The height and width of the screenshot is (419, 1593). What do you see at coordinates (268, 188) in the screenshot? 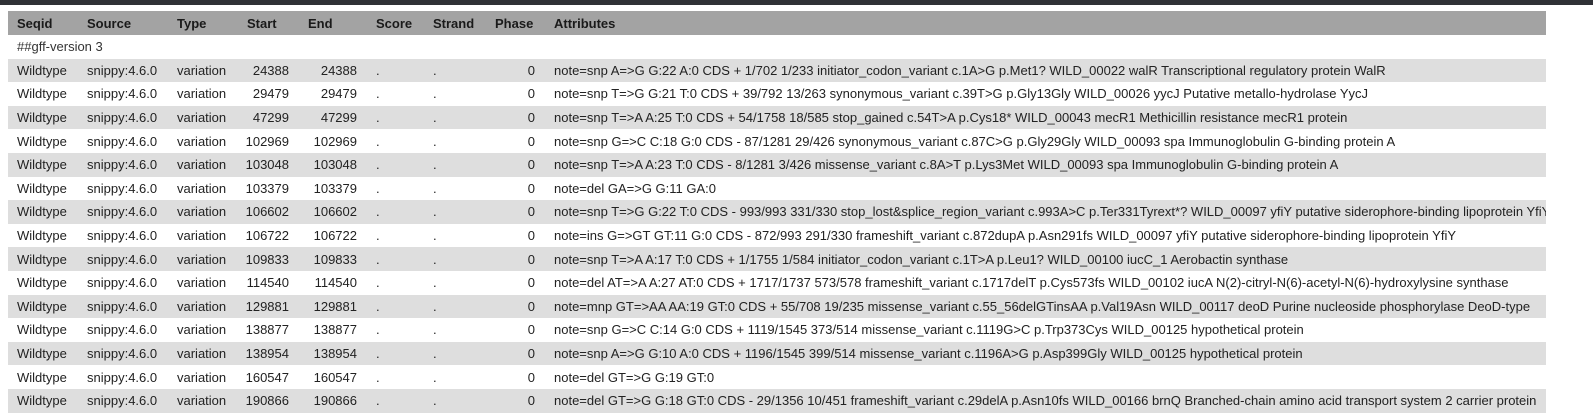
I see `cell-start: 103379` at bounding box center [268, 188].